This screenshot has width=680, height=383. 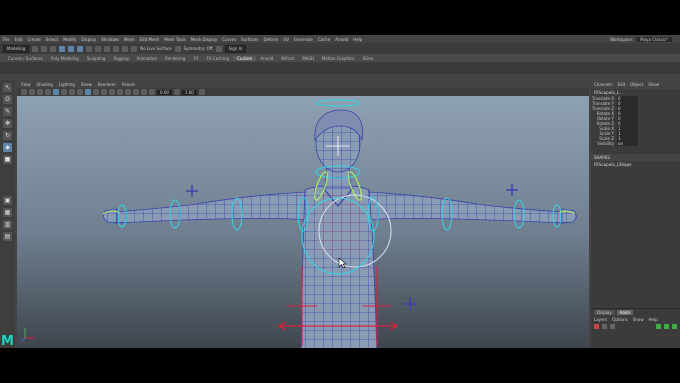 What do you see at coordinates (245, 58) in the screenshot?
I see `shelf-tab-custom: Custom` at bounding box center [245, 58].